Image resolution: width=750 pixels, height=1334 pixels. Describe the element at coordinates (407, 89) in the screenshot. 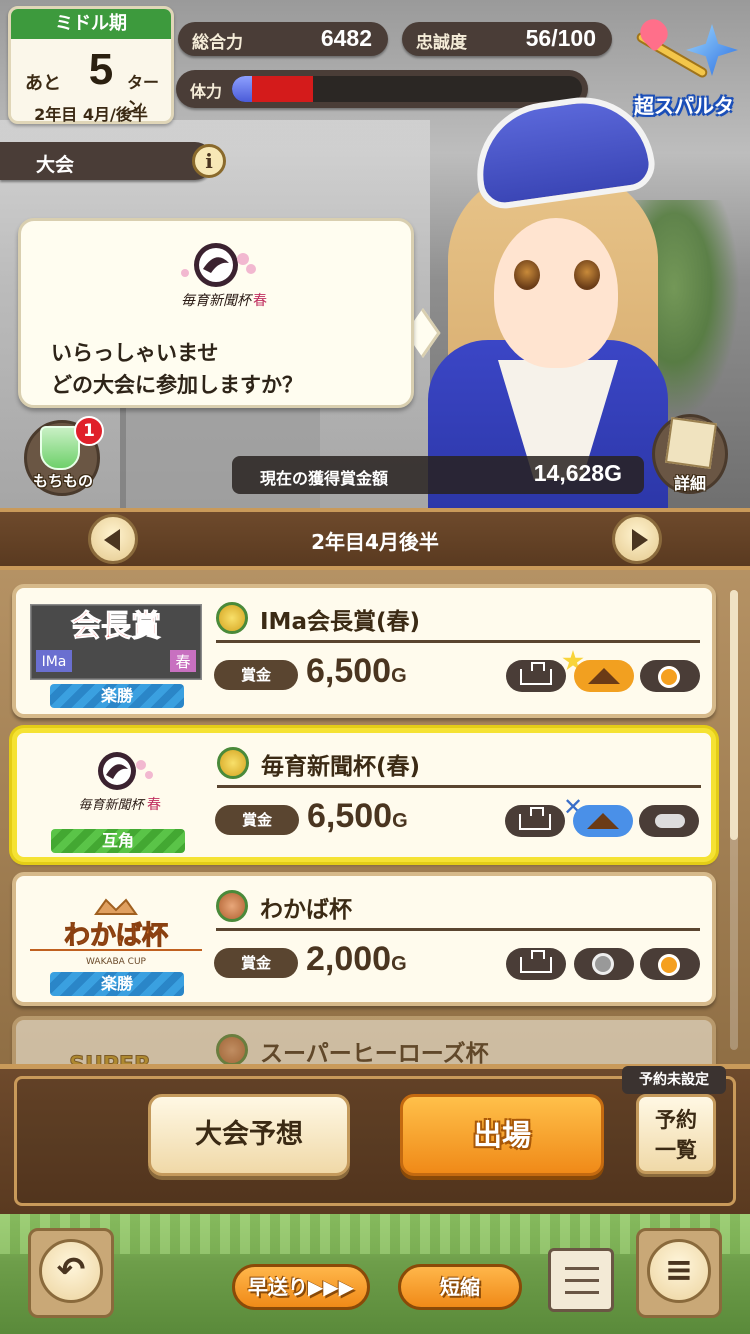

I see `stamina-track` at that location.